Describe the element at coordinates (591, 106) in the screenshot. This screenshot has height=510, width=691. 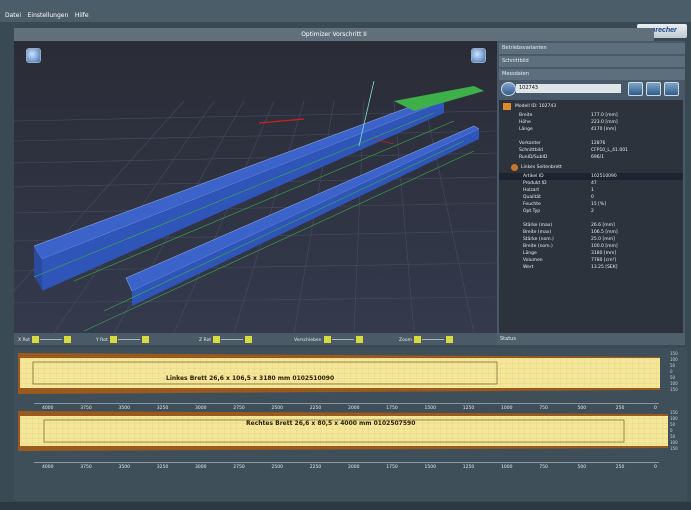
I see `tree-root: Modell ID: 102743` at that location.